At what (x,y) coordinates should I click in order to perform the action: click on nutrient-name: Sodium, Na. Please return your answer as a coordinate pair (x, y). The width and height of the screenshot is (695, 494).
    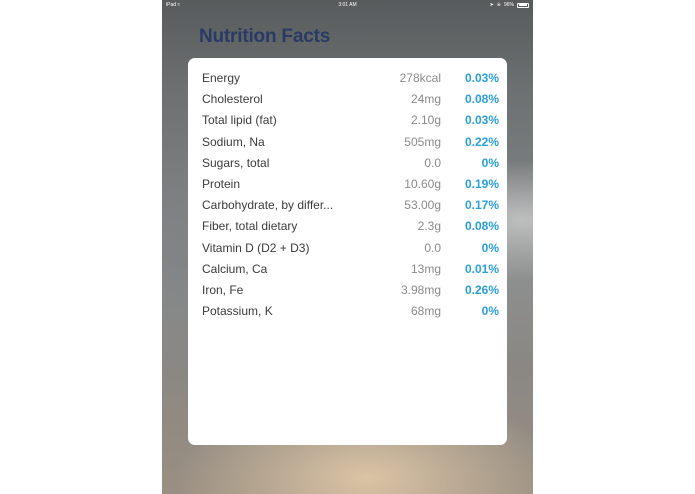
    Looking at the image, I should click on (233, 141).